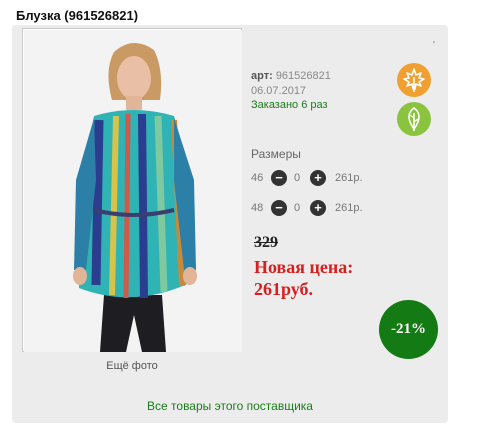 The height and width of the screenshot is (435, 478). I want to click on new-price-value: 261руб., so click(284, 289).